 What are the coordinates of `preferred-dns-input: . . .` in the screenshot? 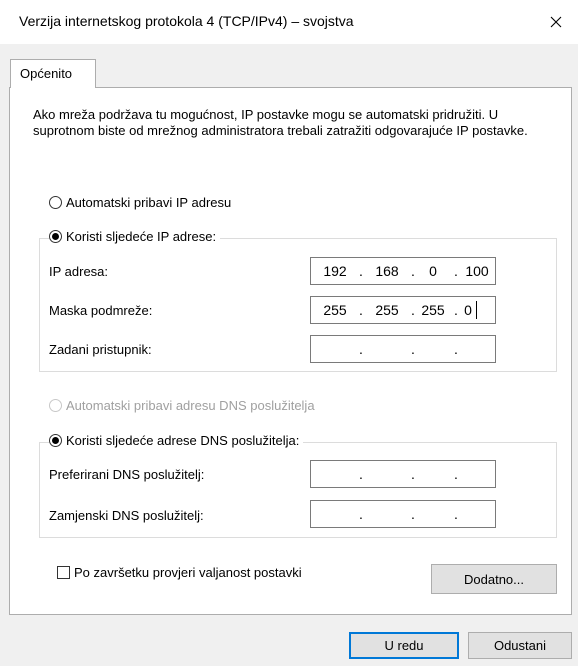 It's located at (403, 474).